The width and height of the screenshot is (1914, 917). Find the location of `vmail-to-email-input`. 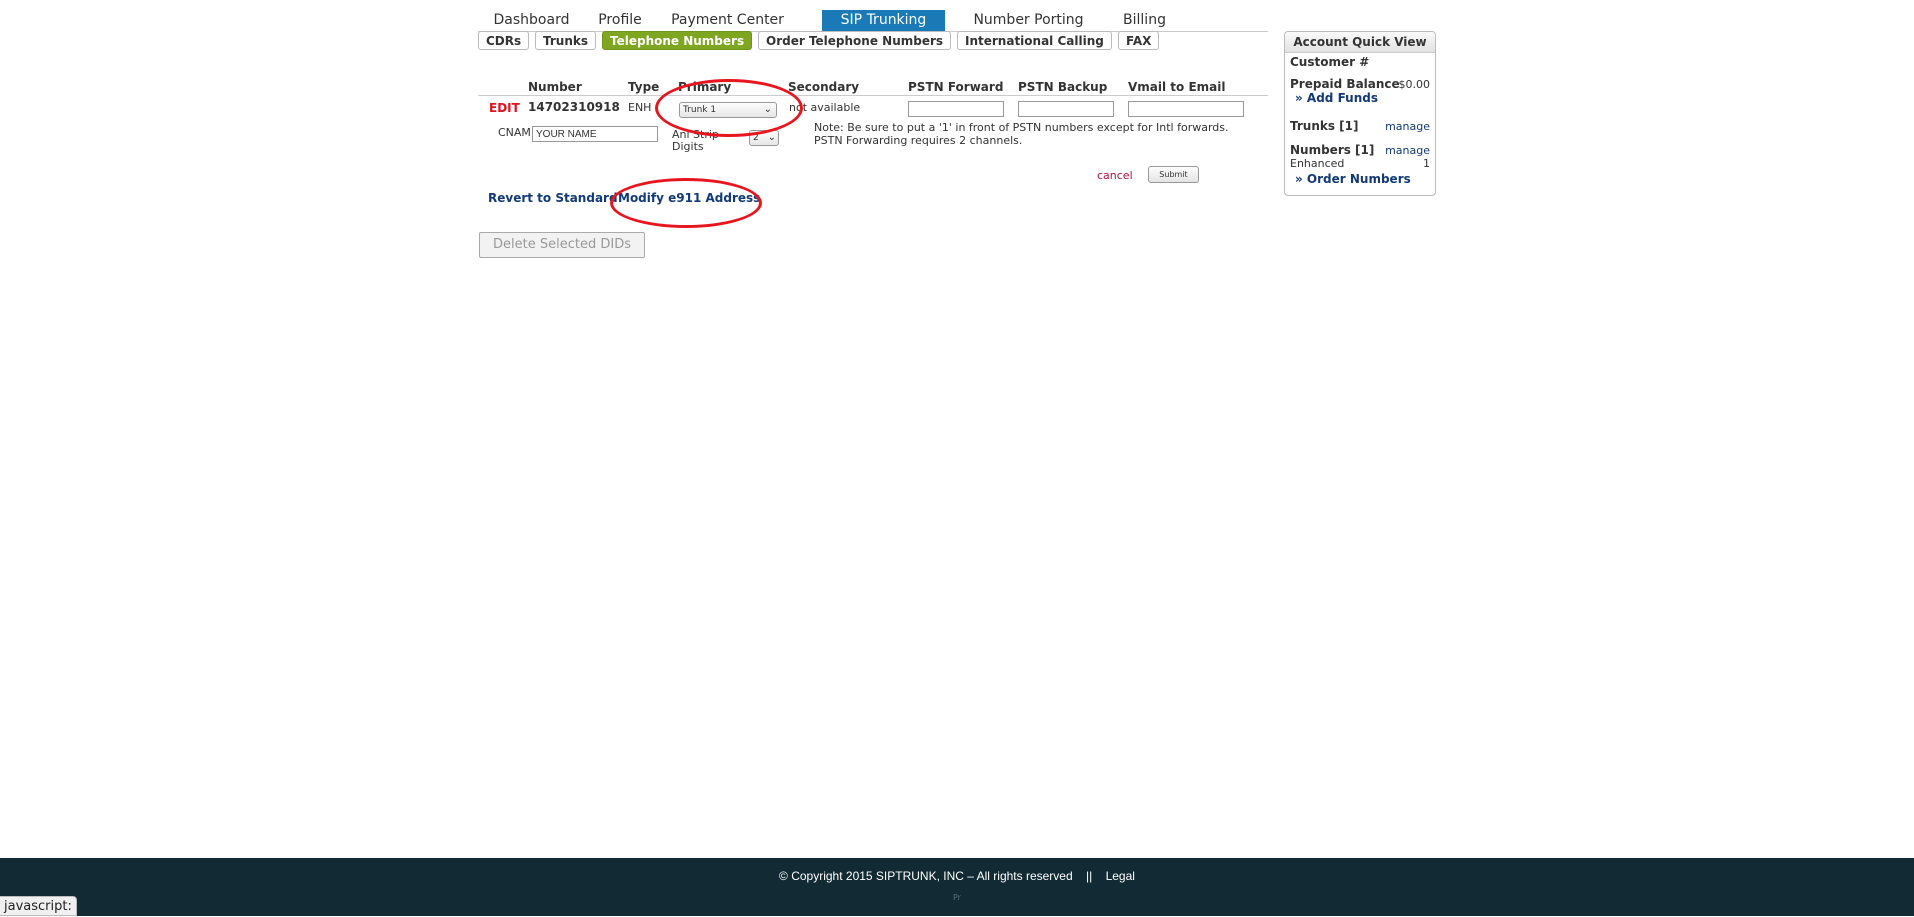

vmail-to-email-input is located at coordinates (1186, 109).